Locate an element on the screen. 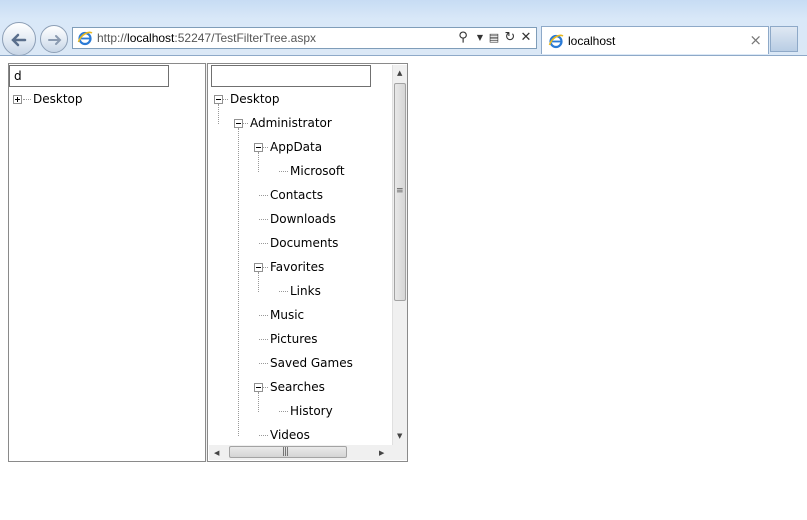  horizontal-scrollbar: ◀ ||| ▶ is located at coordinates (300, 452).